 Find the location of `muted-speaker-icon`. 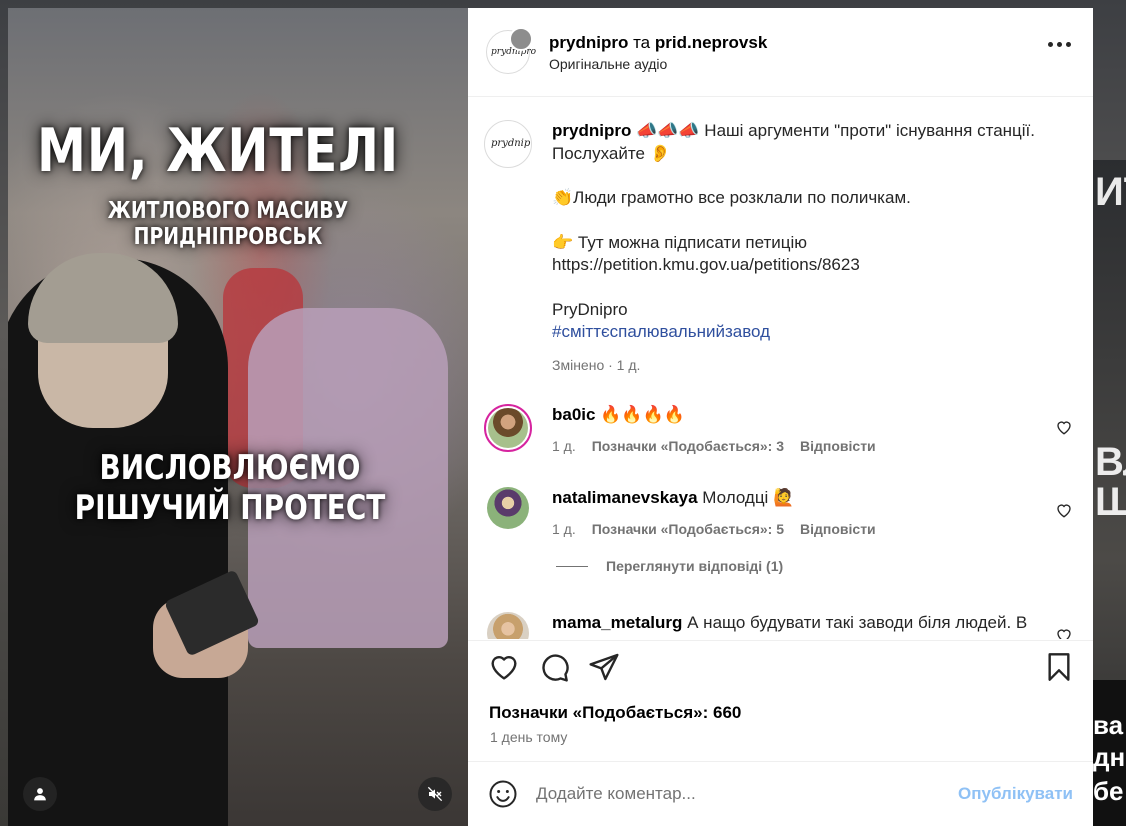

muted-speaker-icon is located at coordinates (435, 794).